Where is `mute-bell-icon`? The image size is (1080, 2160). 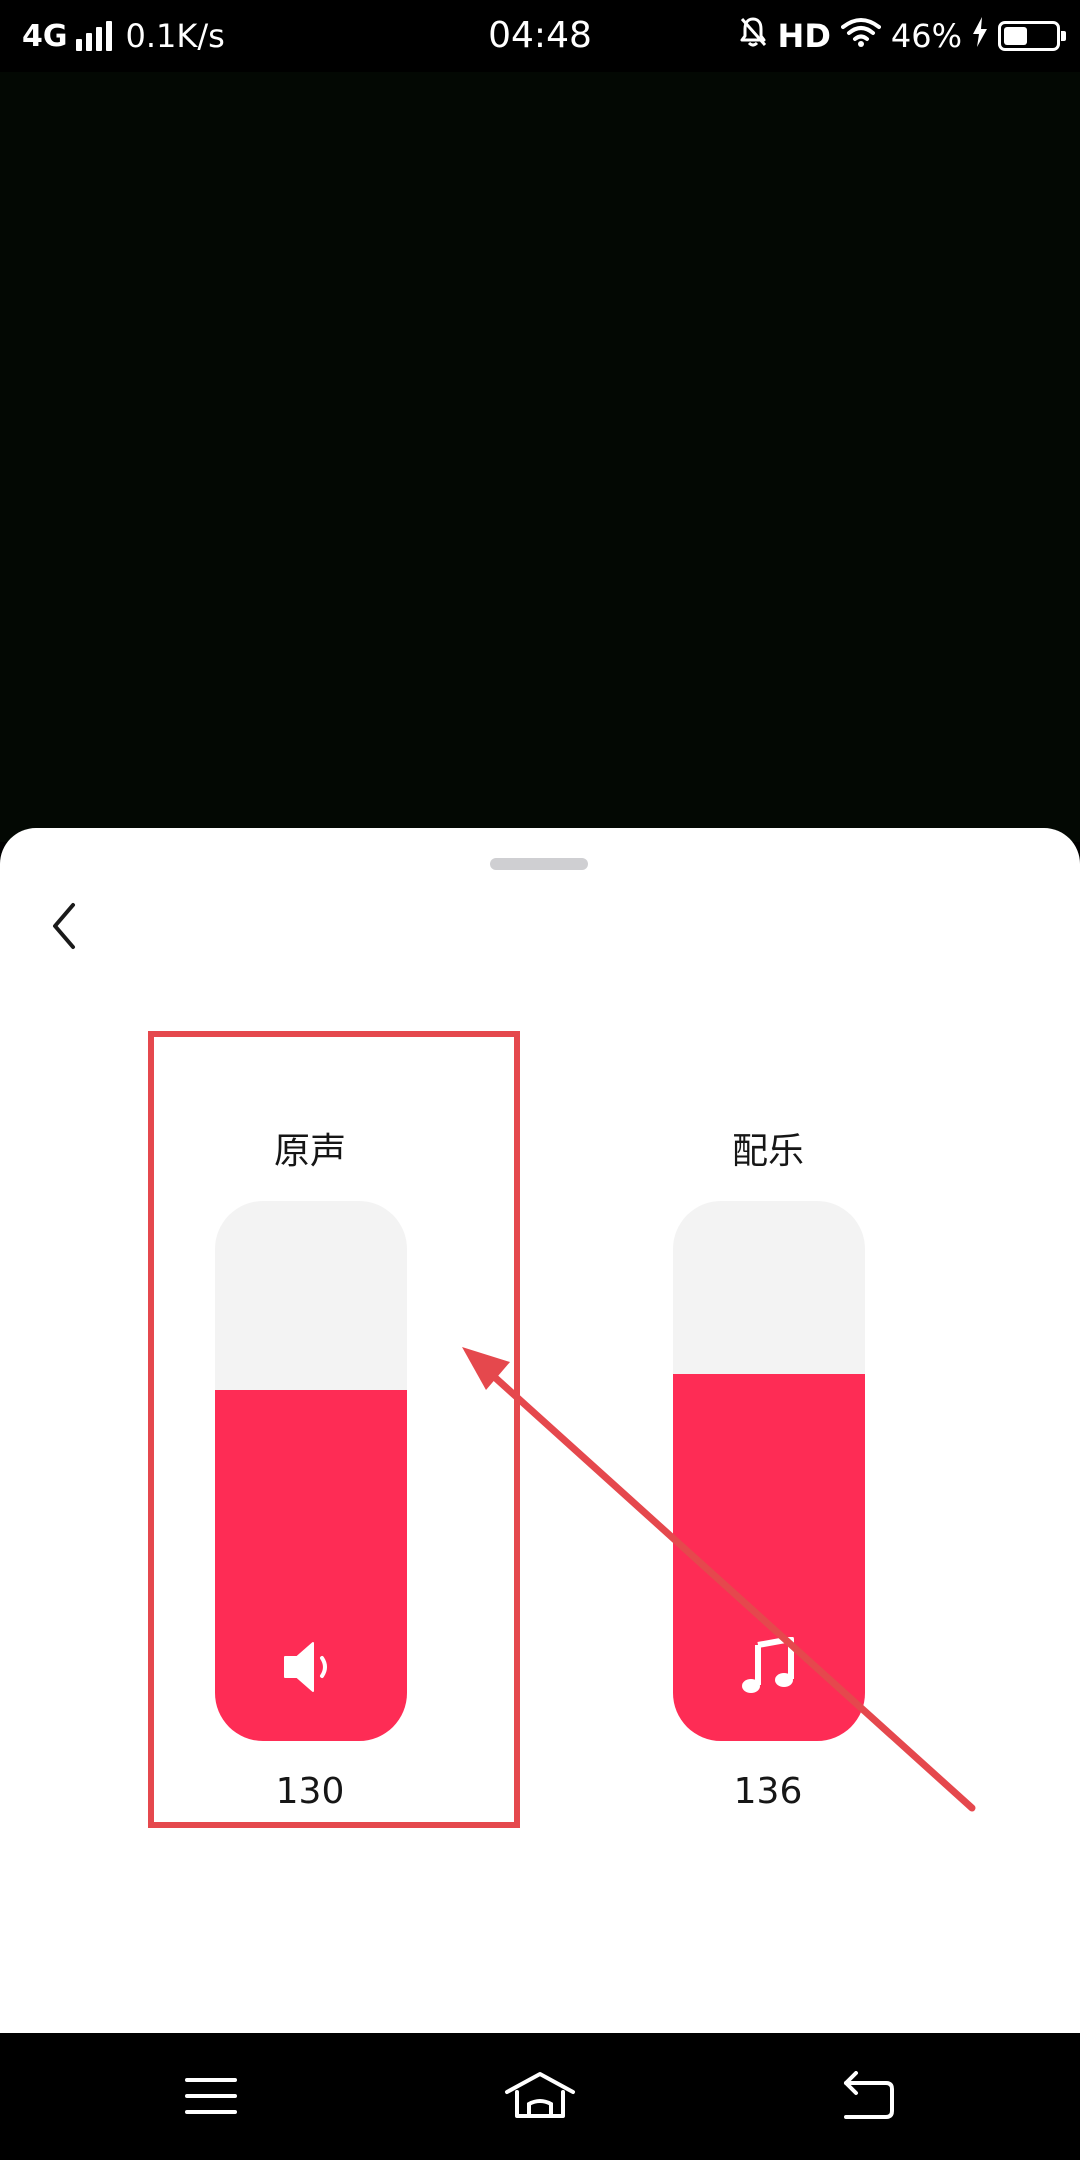
mute-bell-icon is located at coordinates (753, 36).